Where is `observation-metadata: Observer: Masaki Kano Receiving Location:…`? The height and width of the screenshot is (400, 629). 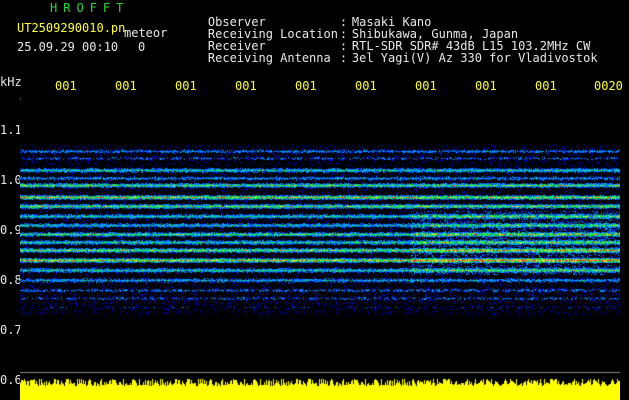
observation-metadata: Observer: Masaki Kano Receiving Location:… is located at coordinates (388, 34).